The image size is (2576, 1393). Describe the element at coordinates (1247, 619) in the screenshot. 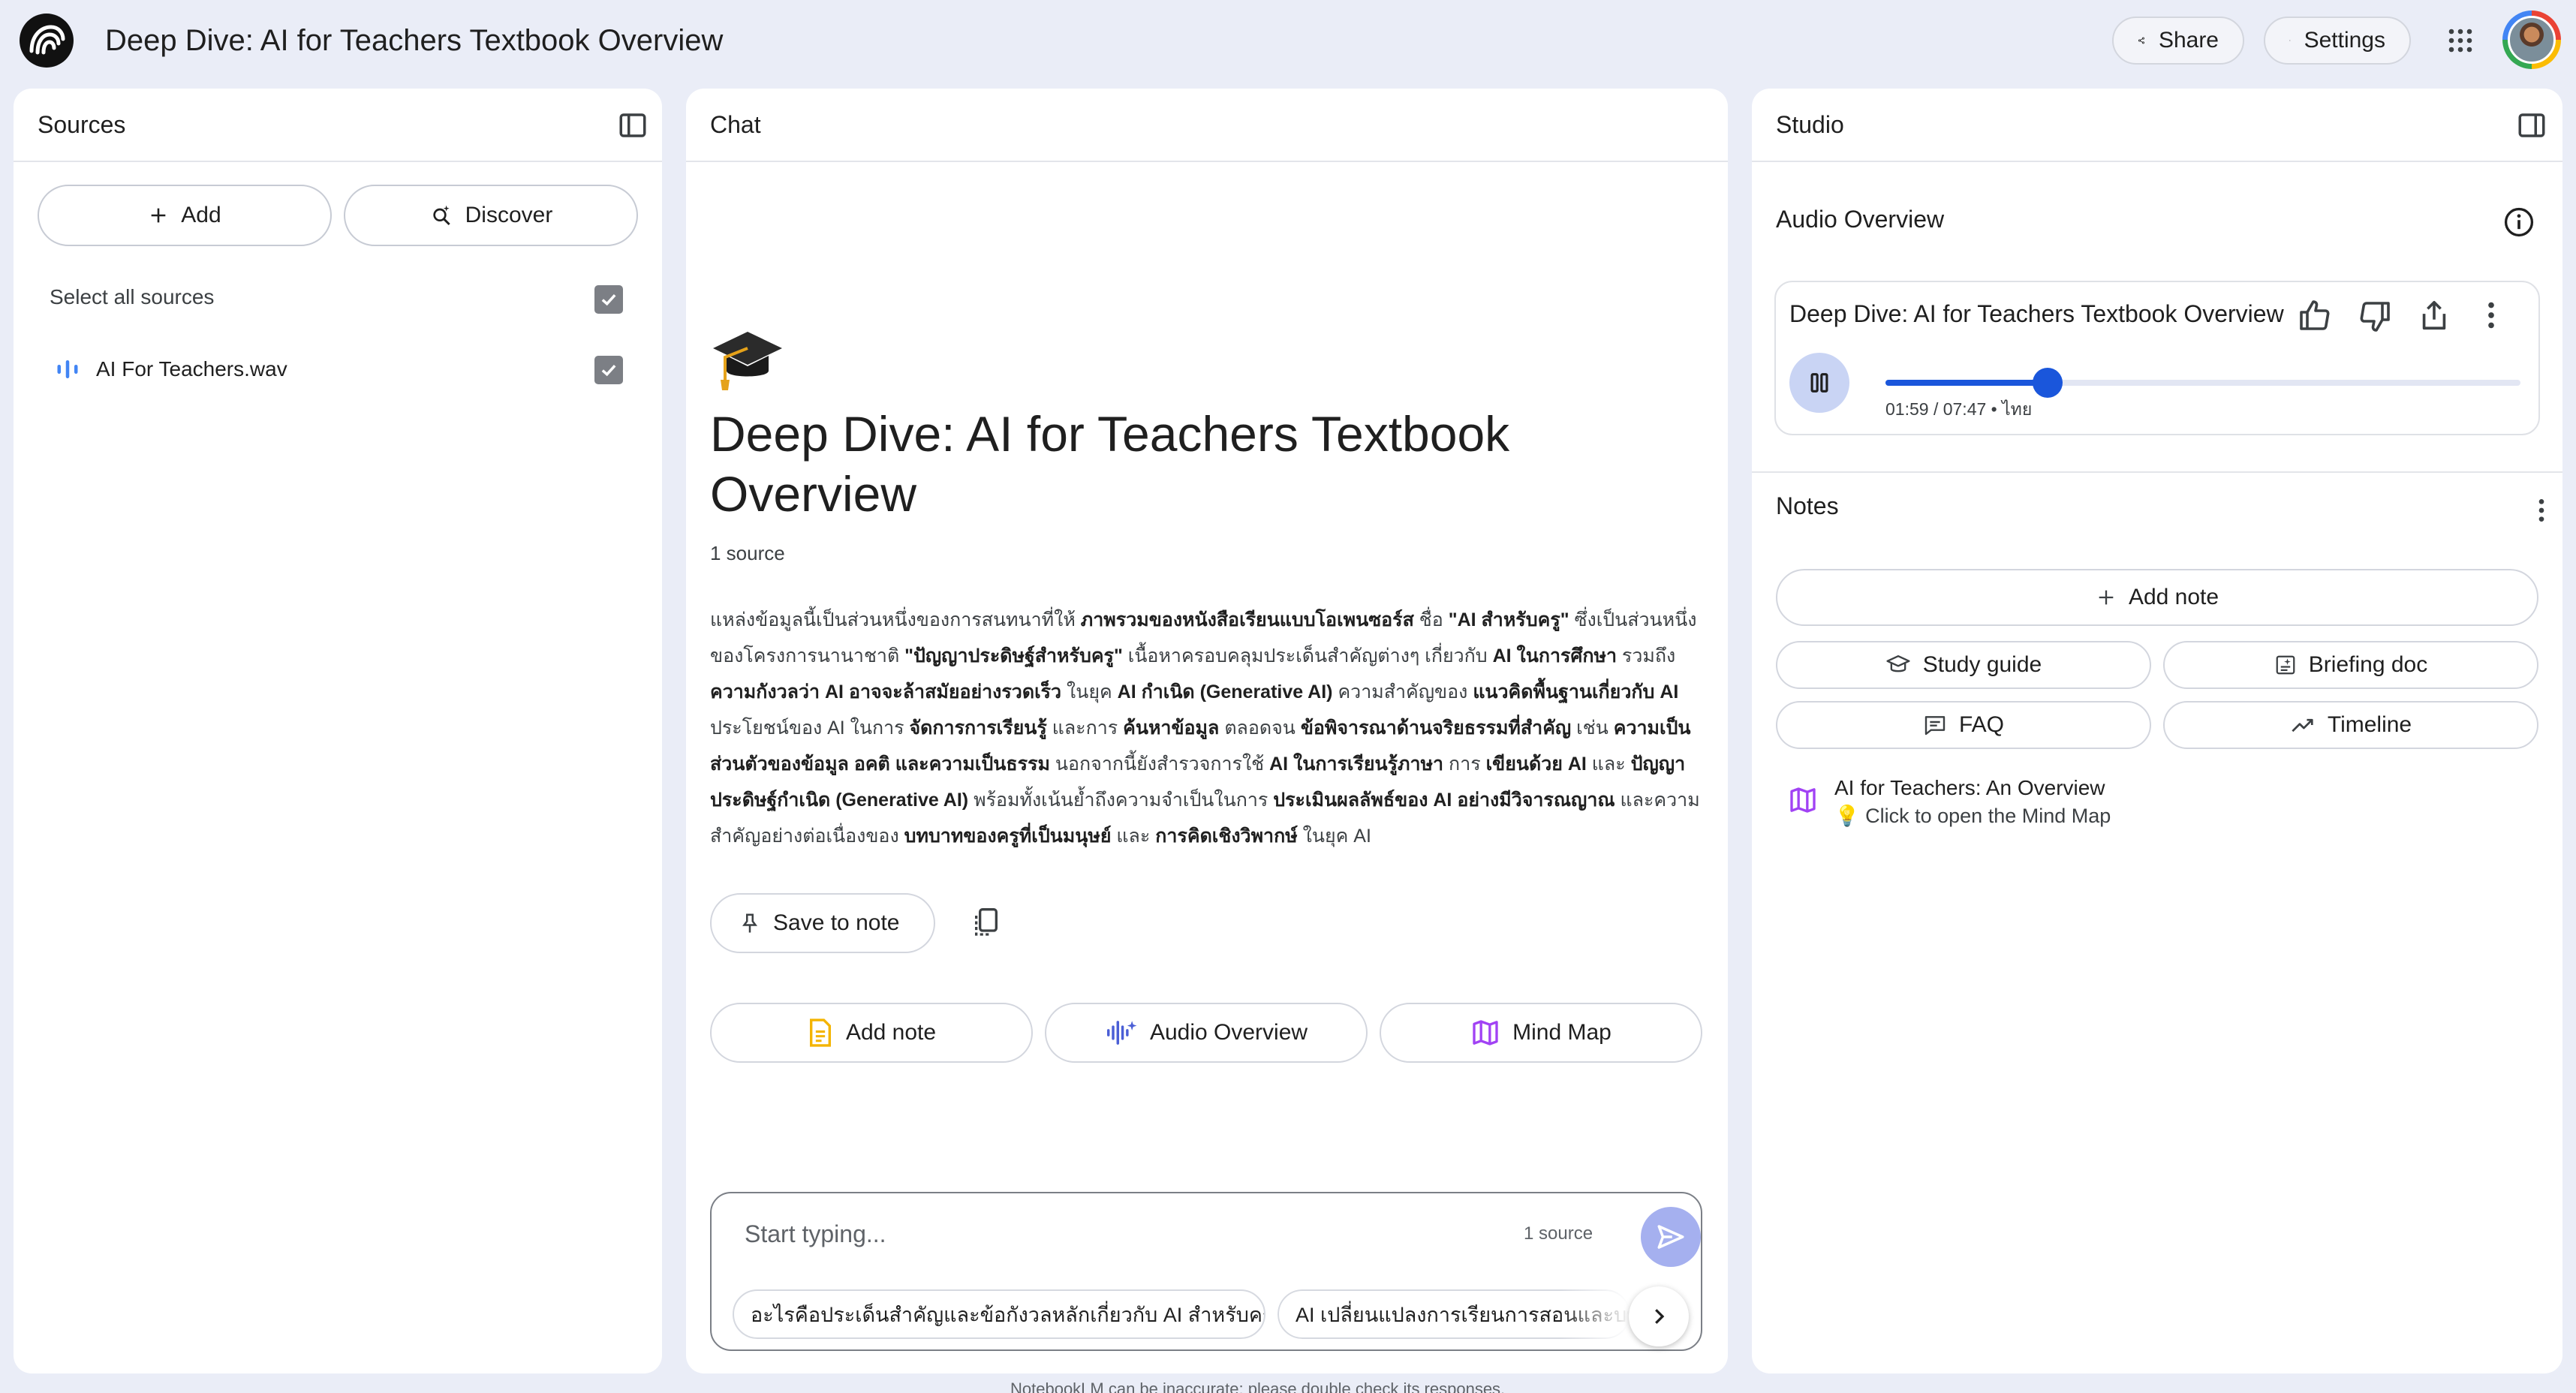

I see `summary-bold-text: ภาพรวมของหนังสือเรียนแบบโอเพนซอร์ส` at that location.